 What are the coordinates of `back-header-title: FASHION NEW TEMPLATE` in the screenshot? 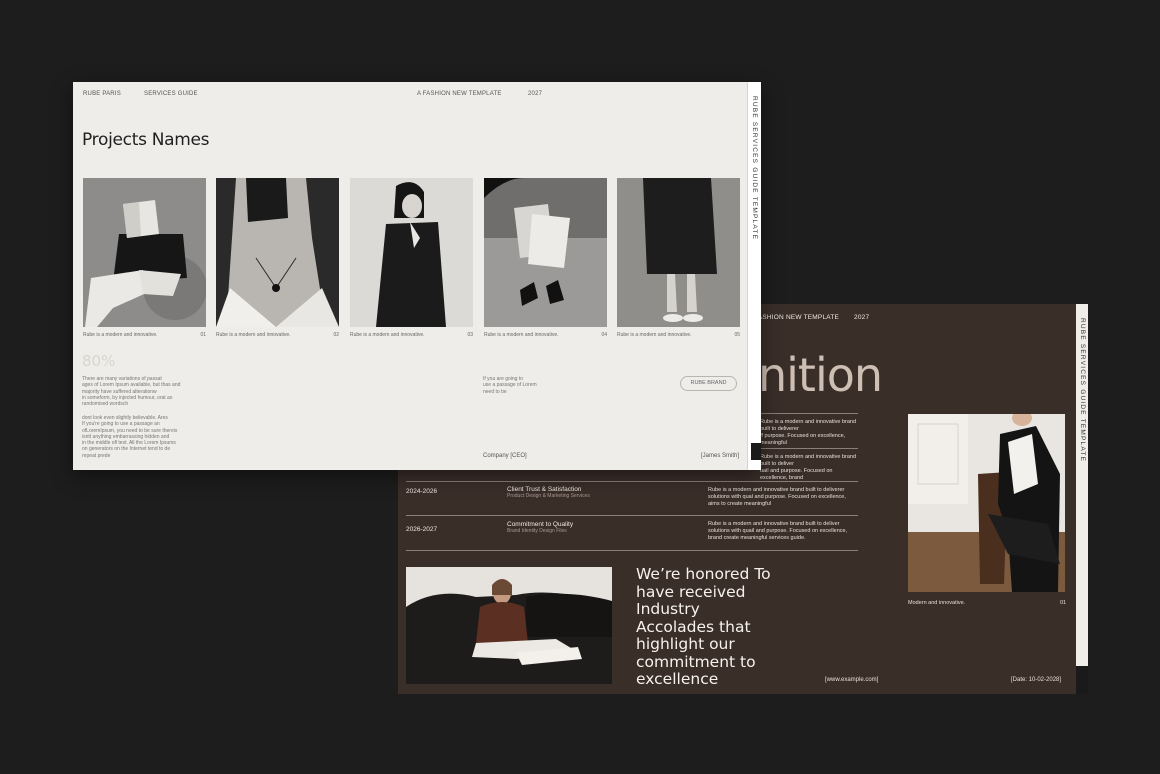 It's located at (797, 317).